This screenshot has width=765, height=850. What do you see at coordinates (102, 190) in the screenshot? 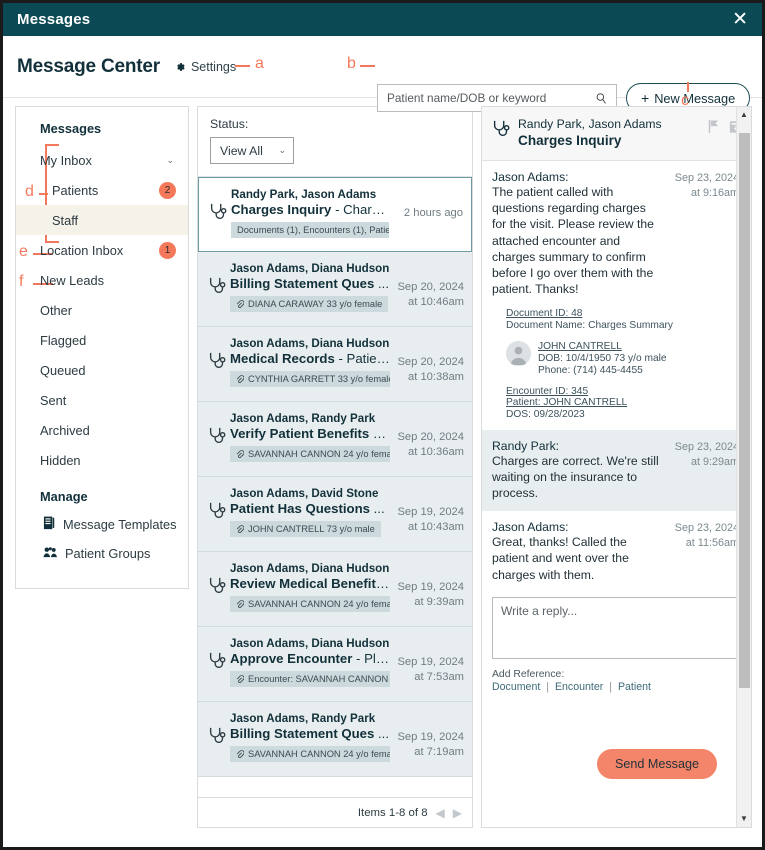
I see `sidebar-item-patients: Patients 2` at bounding box center [102, 190].